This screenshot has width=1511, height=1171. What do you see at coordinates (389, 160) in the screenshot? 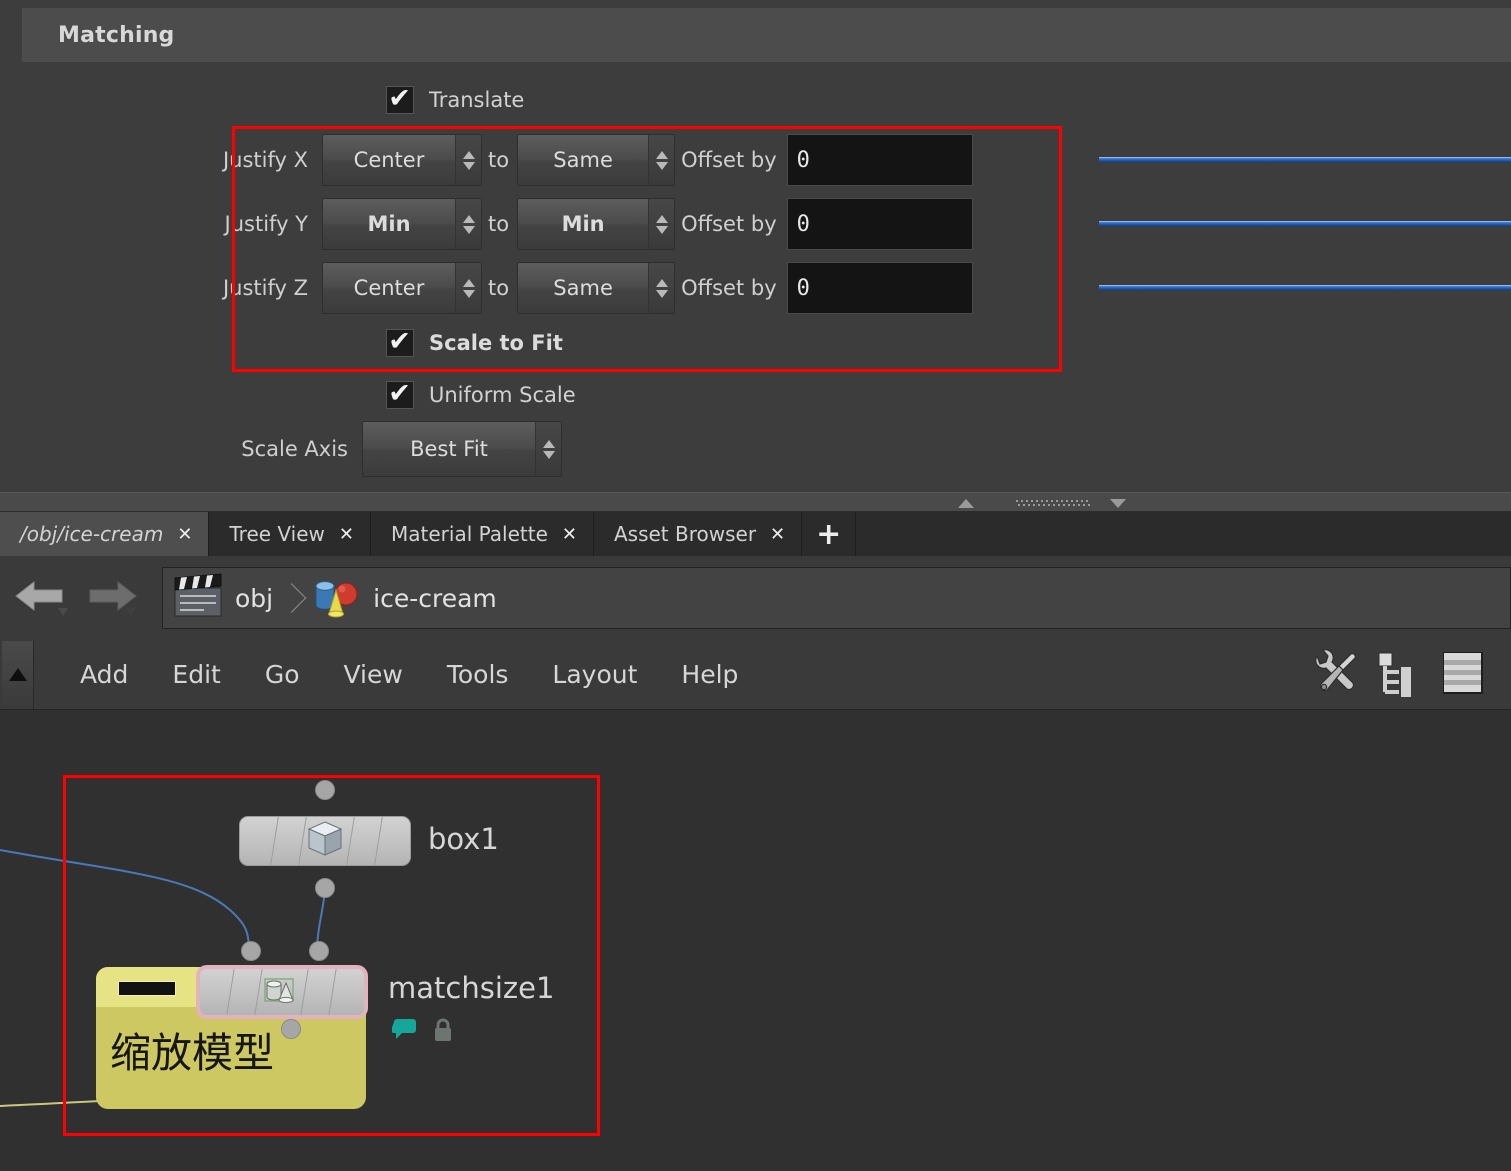
I see `justify-x-from-value: Center` at bounding box center [389, 160].